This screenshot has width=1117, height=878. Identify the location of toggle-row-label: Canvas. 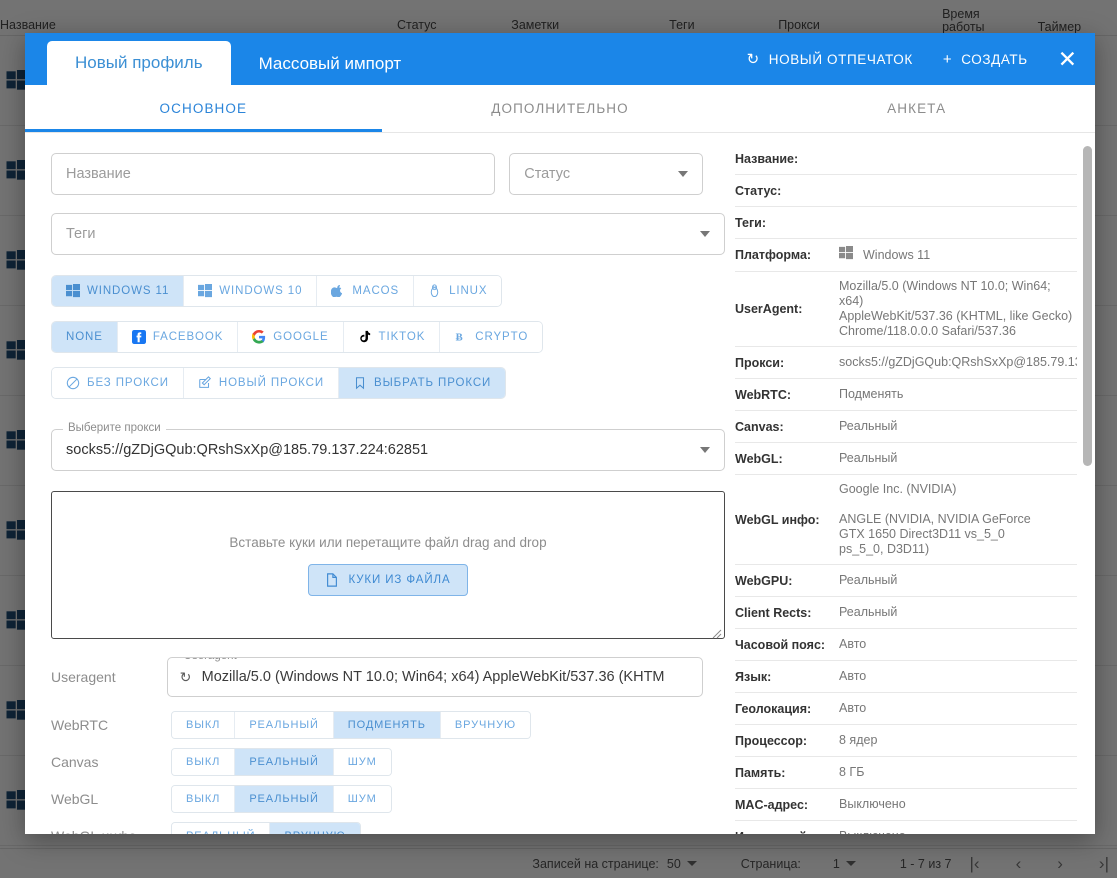
(75, 762).